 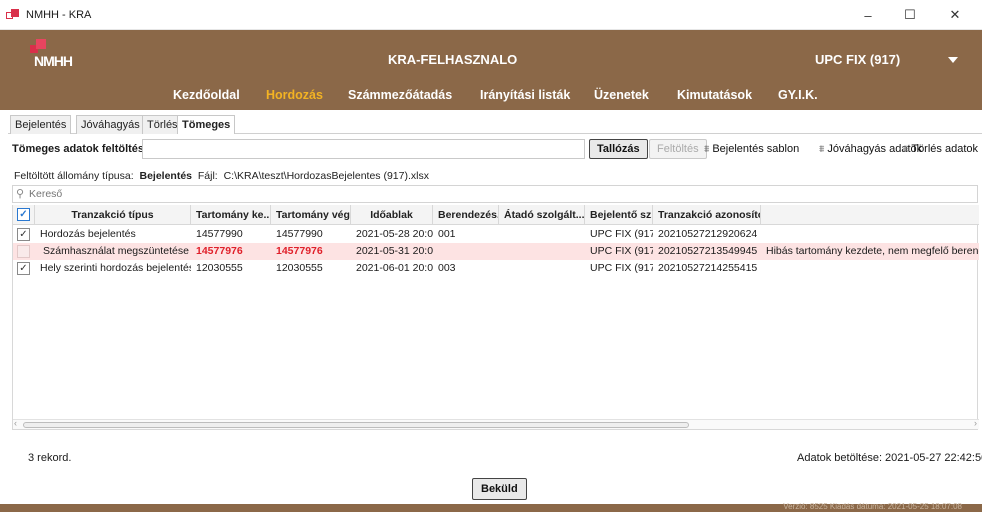 What do you see at coordinates (953, 60) in the screenshot?
I see `chevron-down-icon` at bounding box center [953, 60].